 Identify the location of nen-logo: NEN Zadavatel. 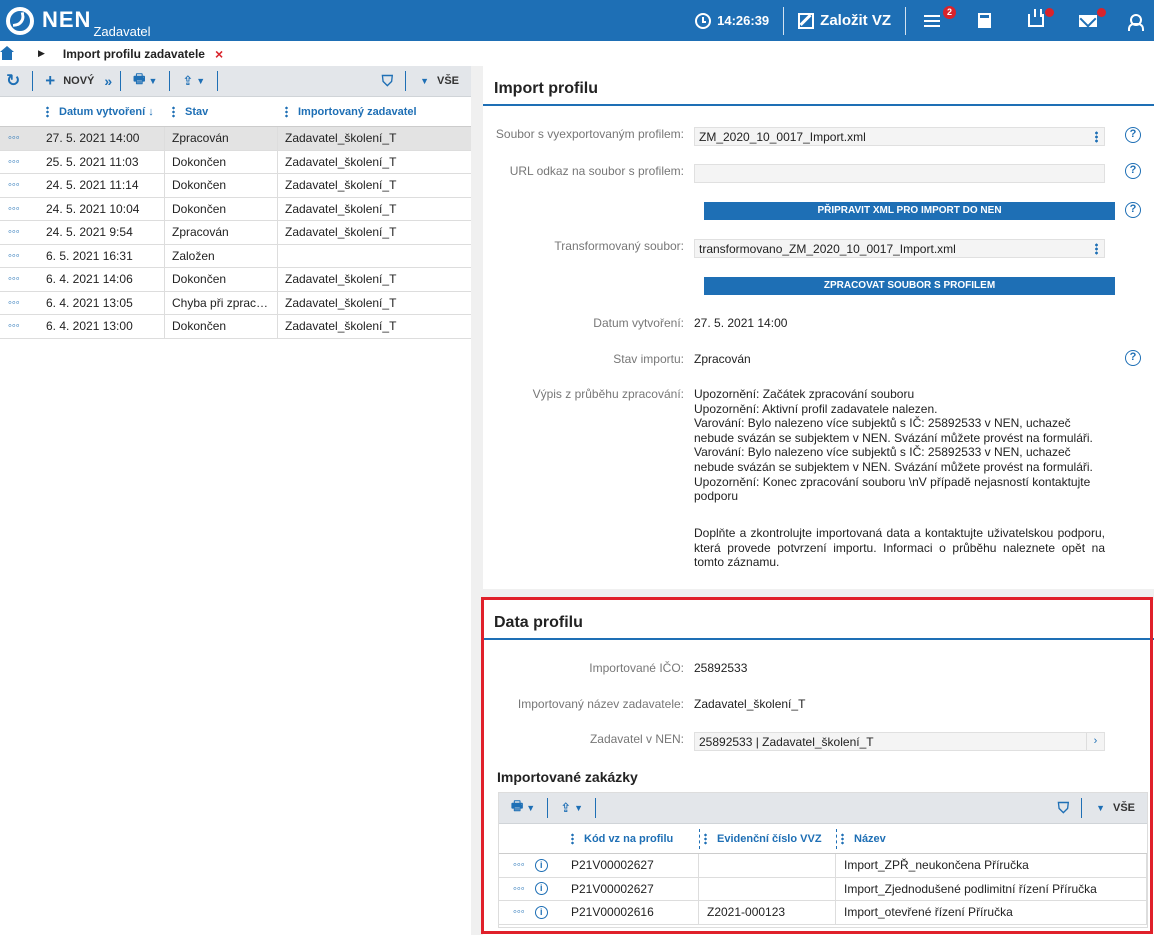
(75, 20).